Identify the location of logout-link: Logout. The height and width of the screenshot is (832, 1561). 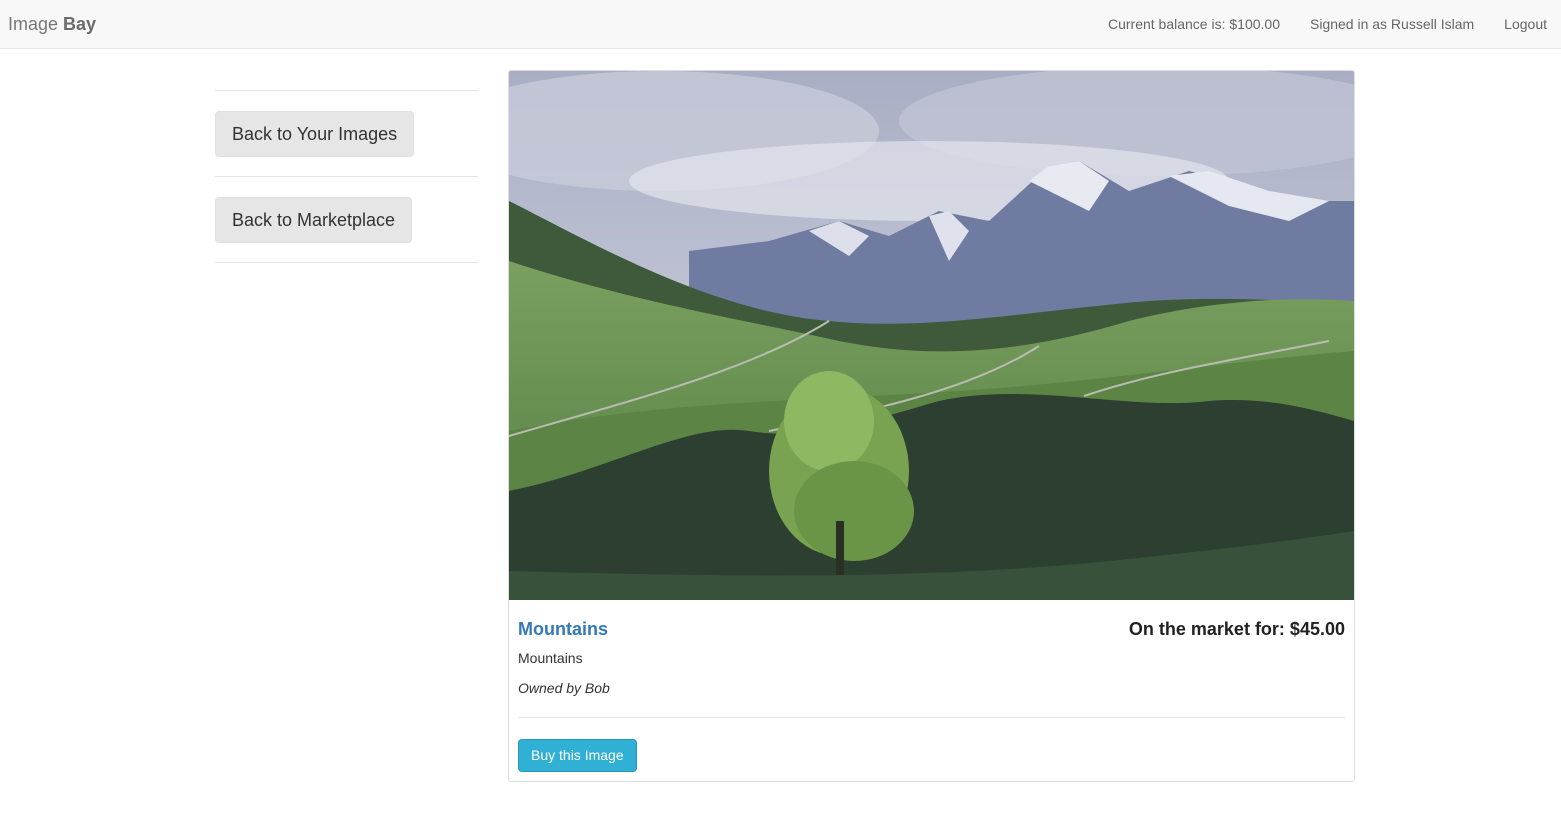
(1525, 24).